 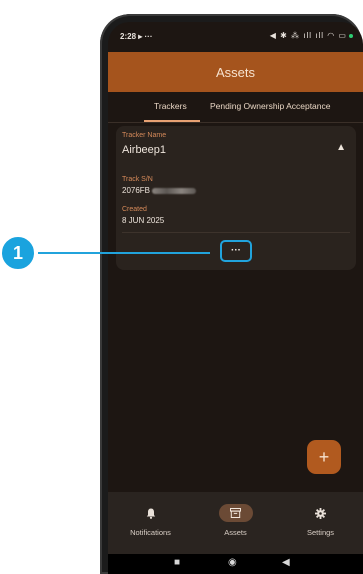 I want to click on ellipsis-icon: ···, so click(x=236, y=250).